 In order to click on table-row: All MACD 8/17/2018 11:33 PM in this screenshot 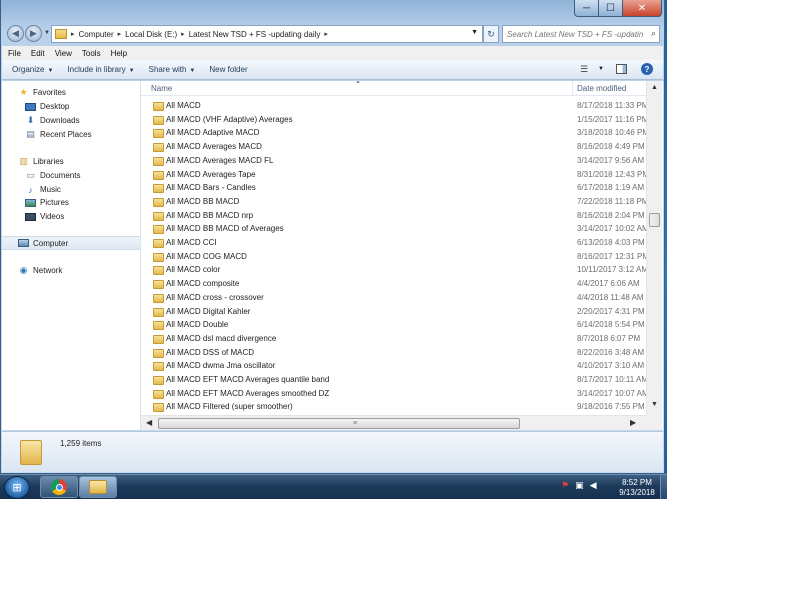, I will do `click(393, 106)`.